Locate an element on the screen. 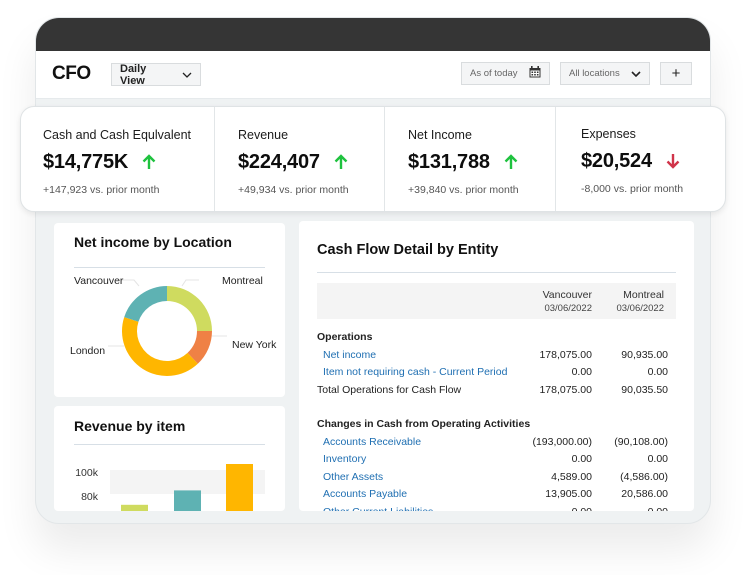 Image resolution: width=753 pixels, height=575 pixels. table-row: Inventory 0.00 0.00 is located at coordinates (496, 460).